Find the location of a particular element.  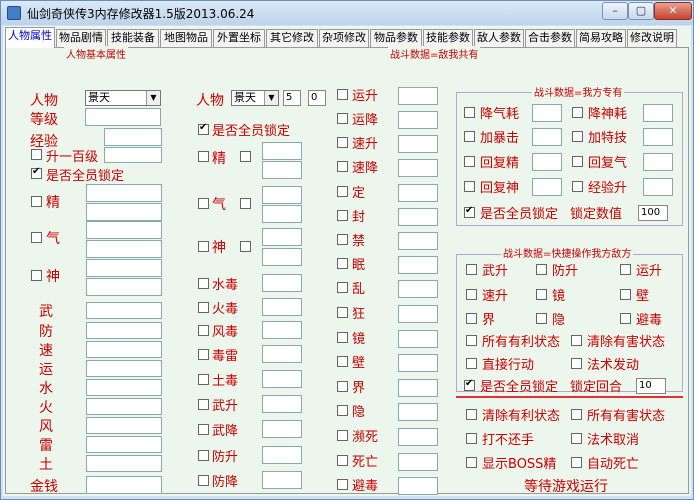

tab-4: 外置坐标 is located at coordinates (239, 38).